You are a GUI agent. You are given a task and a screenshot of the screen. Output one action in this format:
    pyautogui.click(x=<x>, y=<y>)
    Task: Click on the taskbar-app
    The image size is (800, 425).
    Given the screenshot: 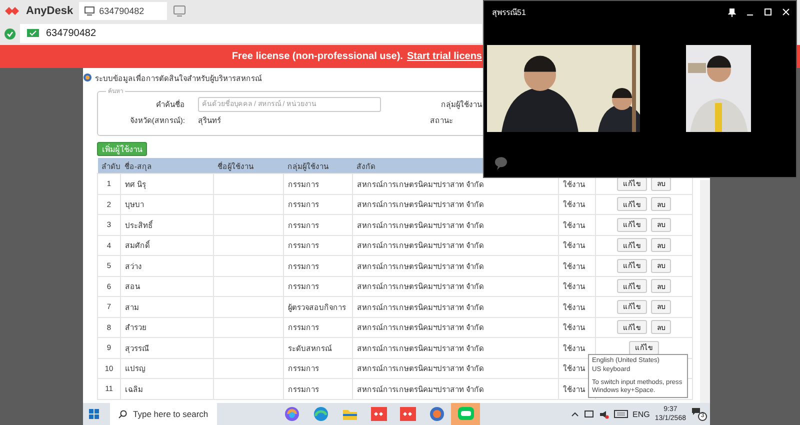 What is the action you would take?
    pyautogui.click(x=465, y=414)
    